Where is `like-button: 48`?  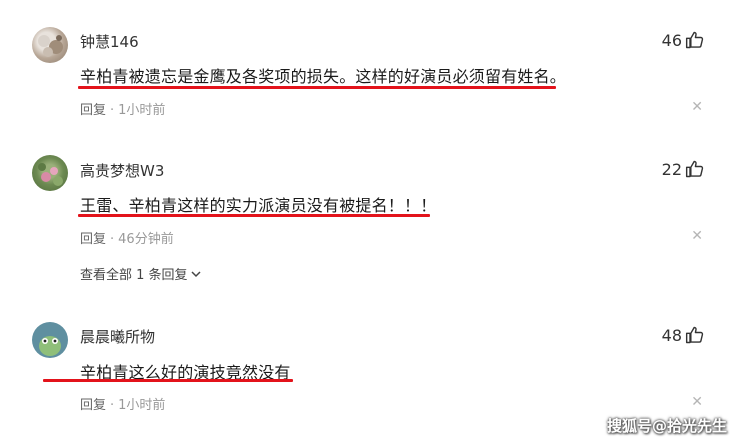
like-button: 48 is located at coordinates (683, 335).